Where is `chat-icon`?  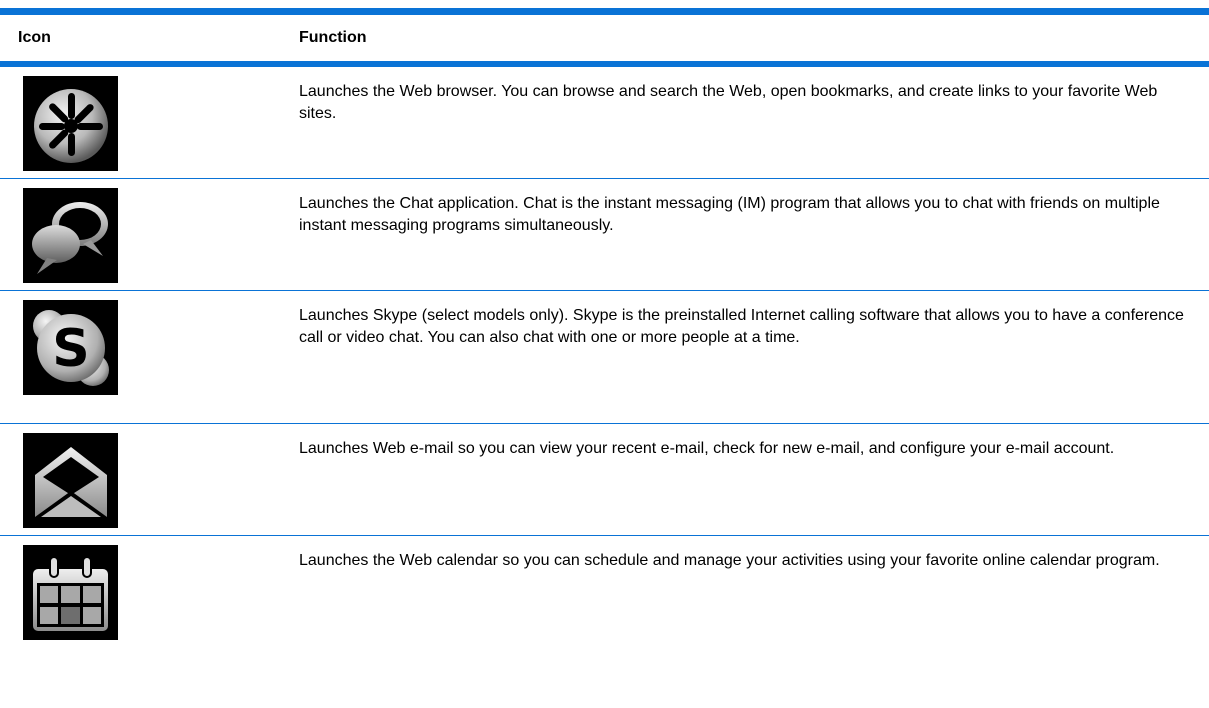 chat-icon is located at coordinates (70, 235).